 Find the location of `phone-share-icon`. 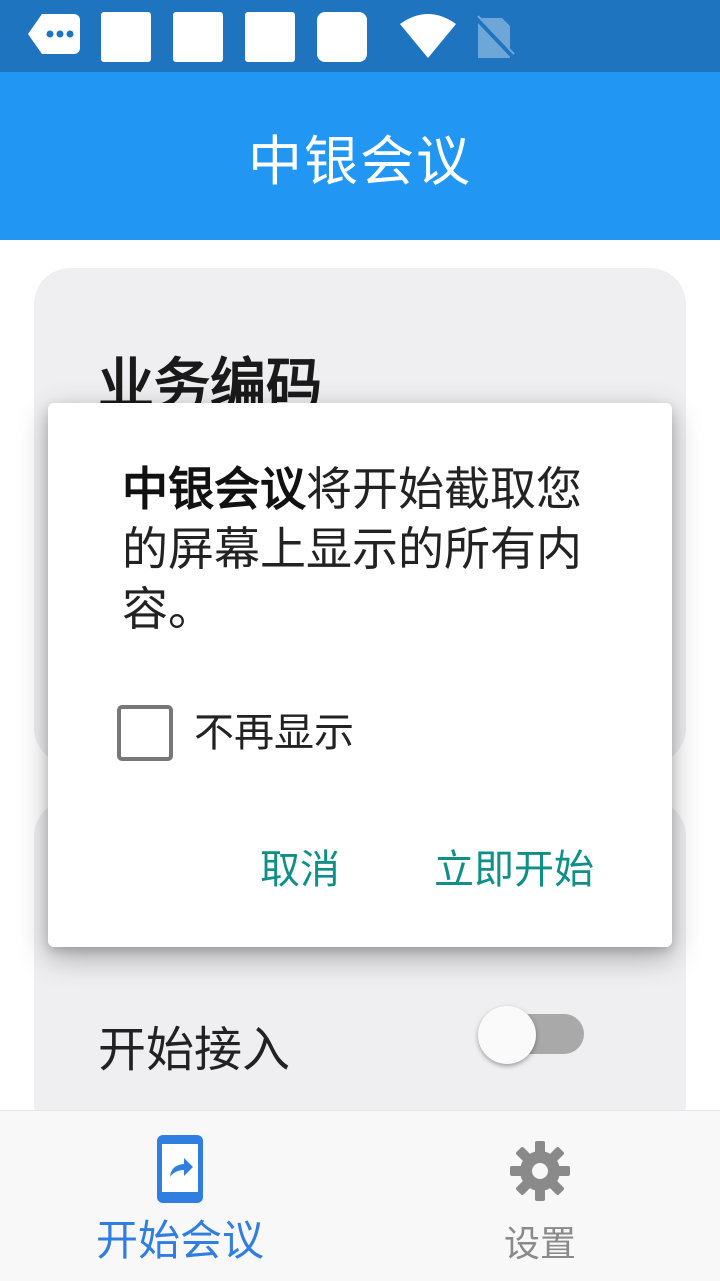

phone-share-icon is located at coordinates (180, 1169).